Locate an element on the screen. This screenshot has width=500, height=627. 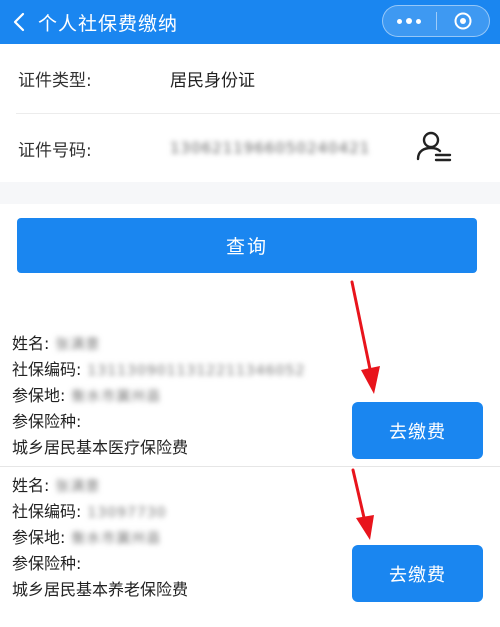
record-divider is located at coordinates (250, 466).